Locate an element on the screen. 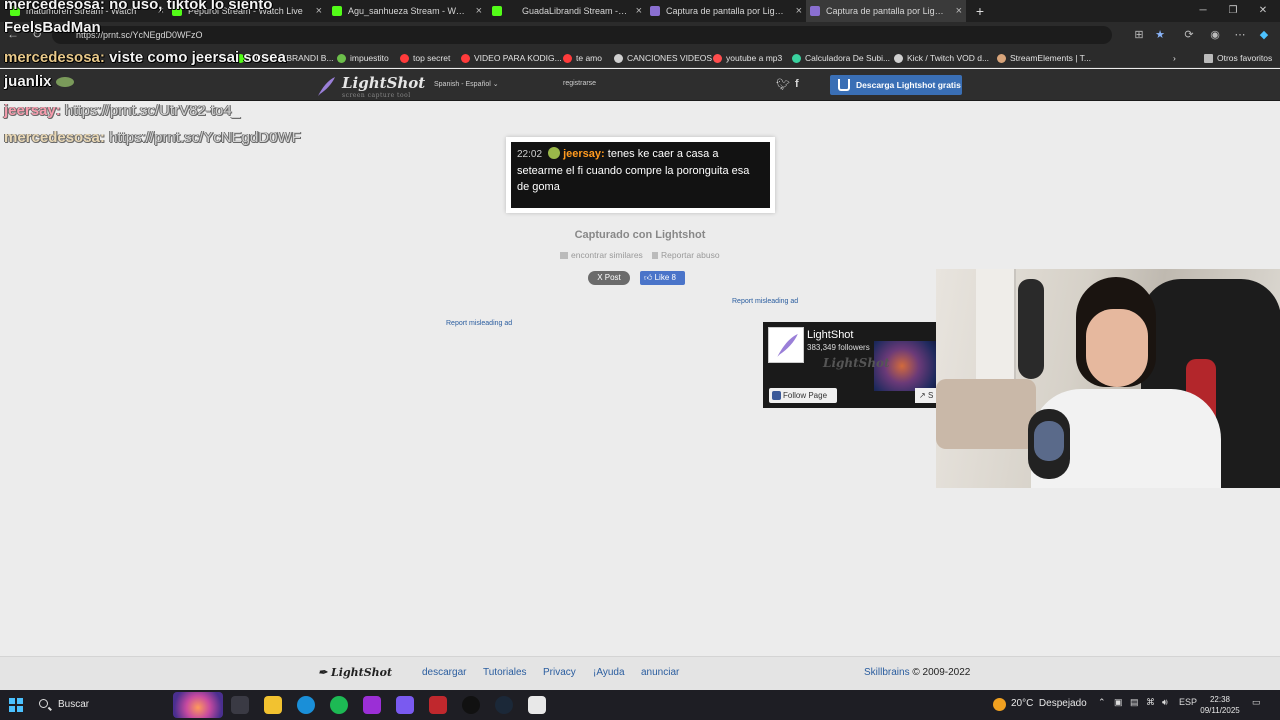  webcam-overlay is located at coordinates (1108, 378).